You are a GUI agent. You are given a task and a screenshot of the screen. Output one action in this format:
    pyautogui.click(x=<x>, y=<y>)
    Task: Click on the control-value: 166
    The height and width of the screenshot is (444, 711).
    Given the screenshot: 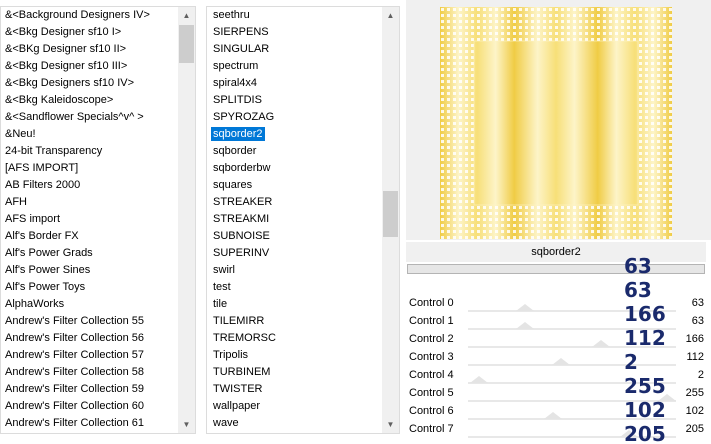 What is the action you would take?
    pyautogui.click(x=694, y=339)
    